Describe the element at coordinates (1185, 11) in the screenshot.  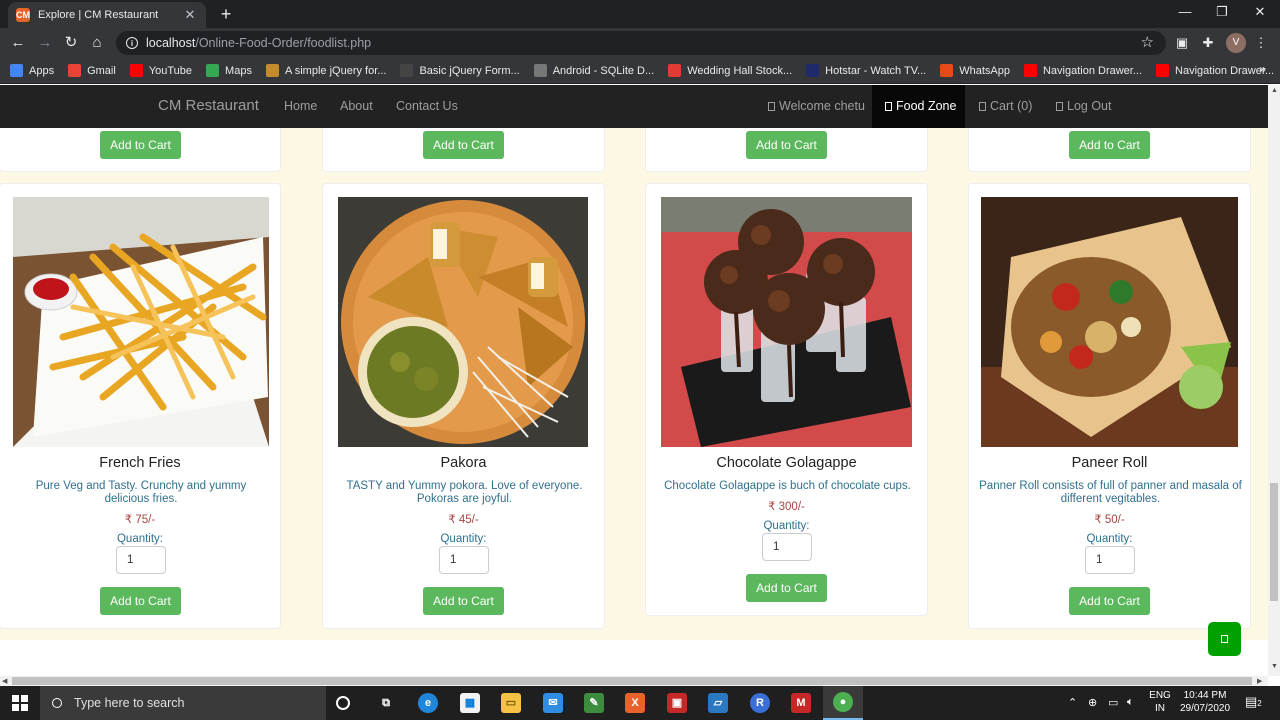
I see `minimize-icon: —` at that location.